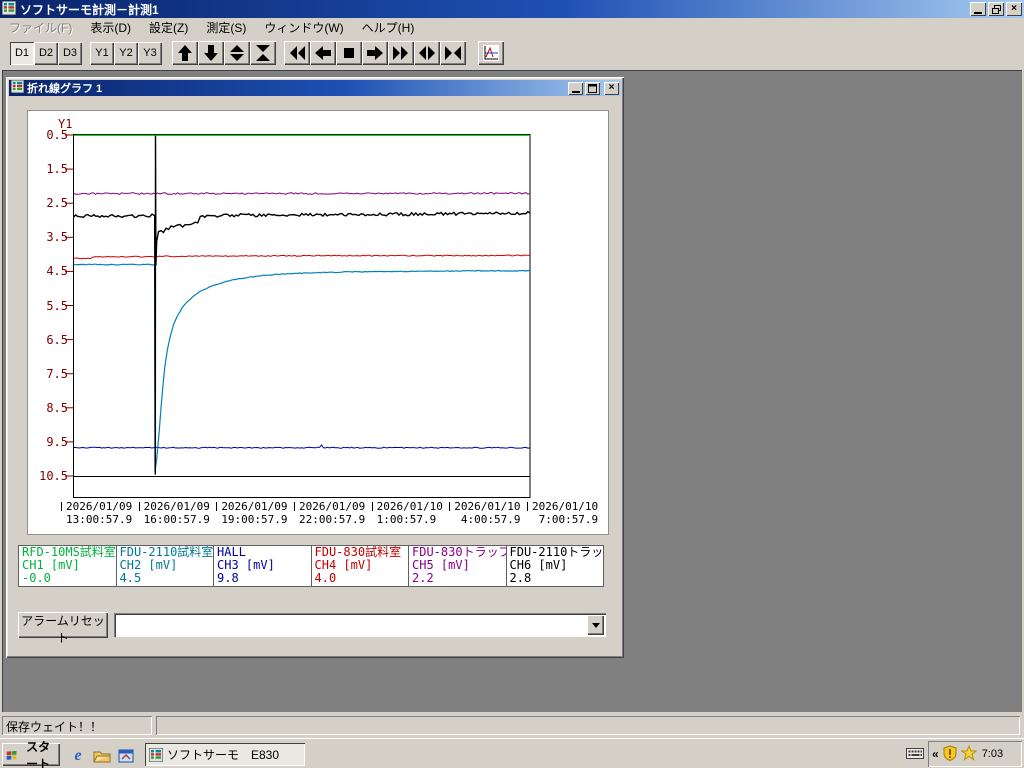 This screenshot has width=1024, height=768. I want to click on status-bar: 保存ウェイト！！, so click(512, 725).